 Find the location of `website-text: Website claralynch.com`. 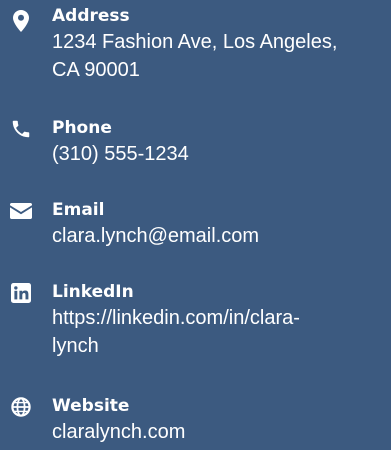

website-text: Website claralynch.com is located at coordinates (218, 420).